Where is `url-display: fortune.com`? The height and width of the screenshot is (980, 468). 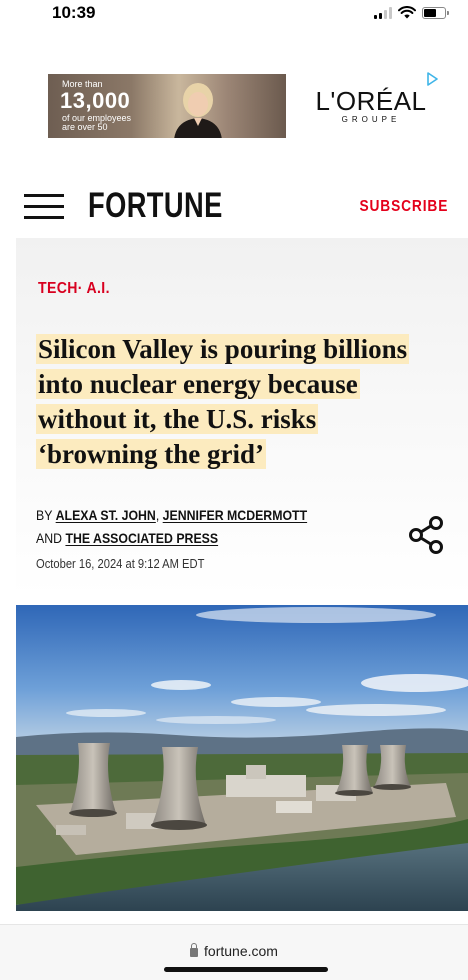
url-display: fortune.com is located at coordinates (234, 951).